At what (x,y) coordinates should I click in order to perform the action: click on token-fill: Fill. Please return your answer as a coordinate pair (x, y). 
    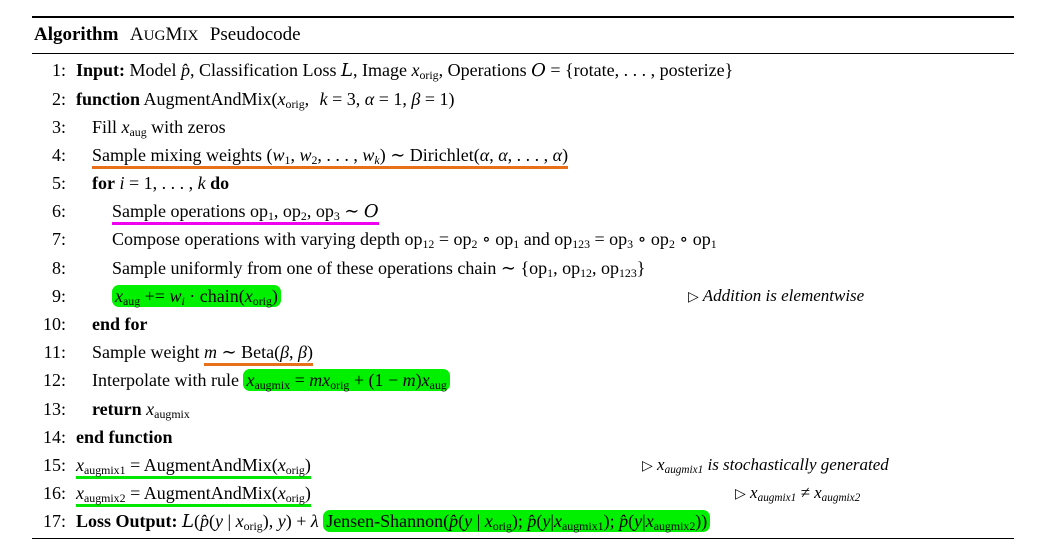
    Looking at the image, I should click on (105, 126).